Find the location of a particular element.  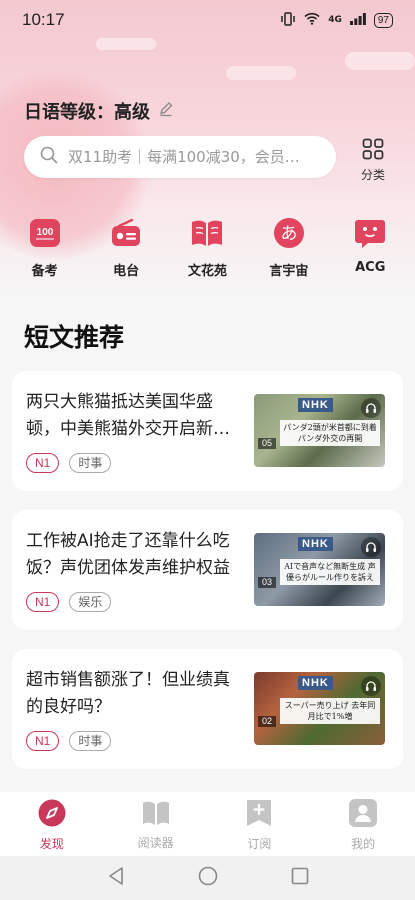

battery-indicator: 97 is located at coordinates (383, 20).